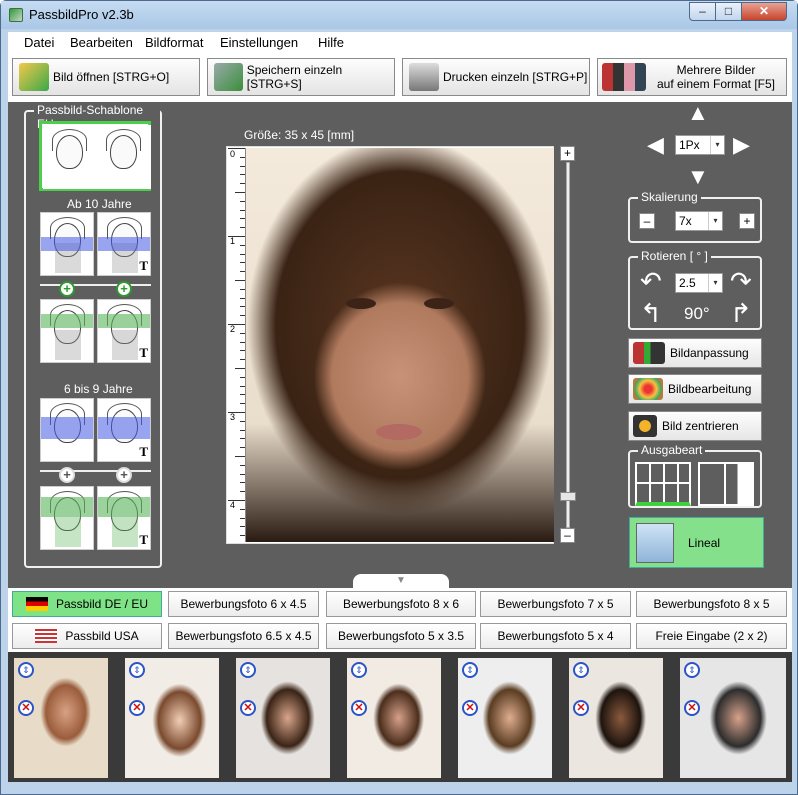 The width and height of the screenshot is (798, 795). I want to click on print-single-button: Drucken einzeln [STRG+P], so click(496, 77).